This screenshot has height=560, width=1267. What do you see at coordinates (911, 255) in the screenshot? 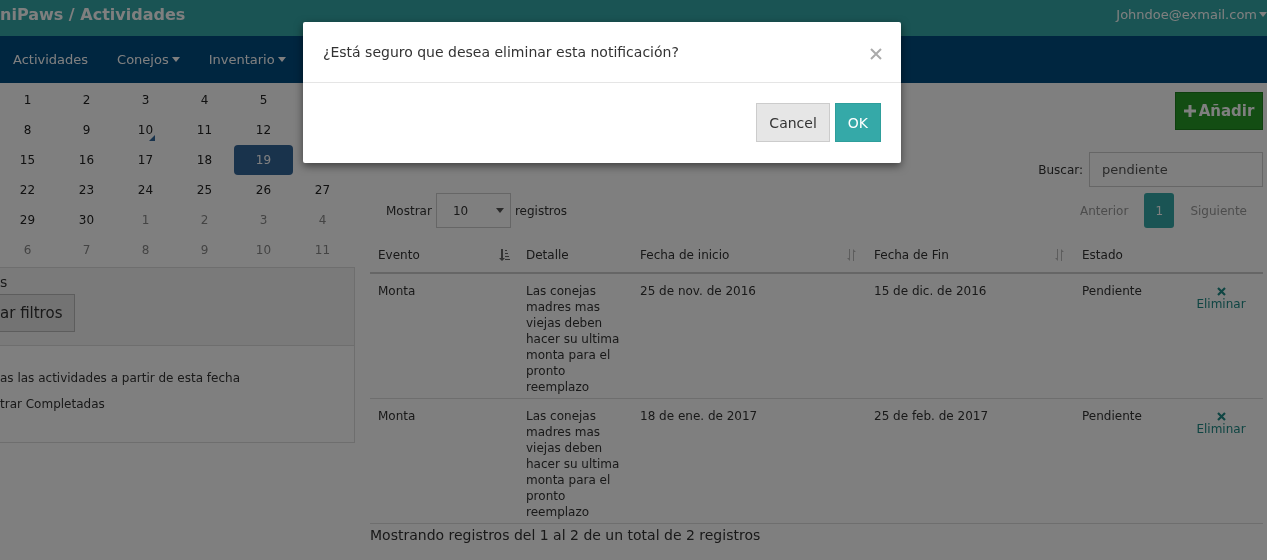
I see `column-header: Fecha de Fin` at bounding box center [911, 255].